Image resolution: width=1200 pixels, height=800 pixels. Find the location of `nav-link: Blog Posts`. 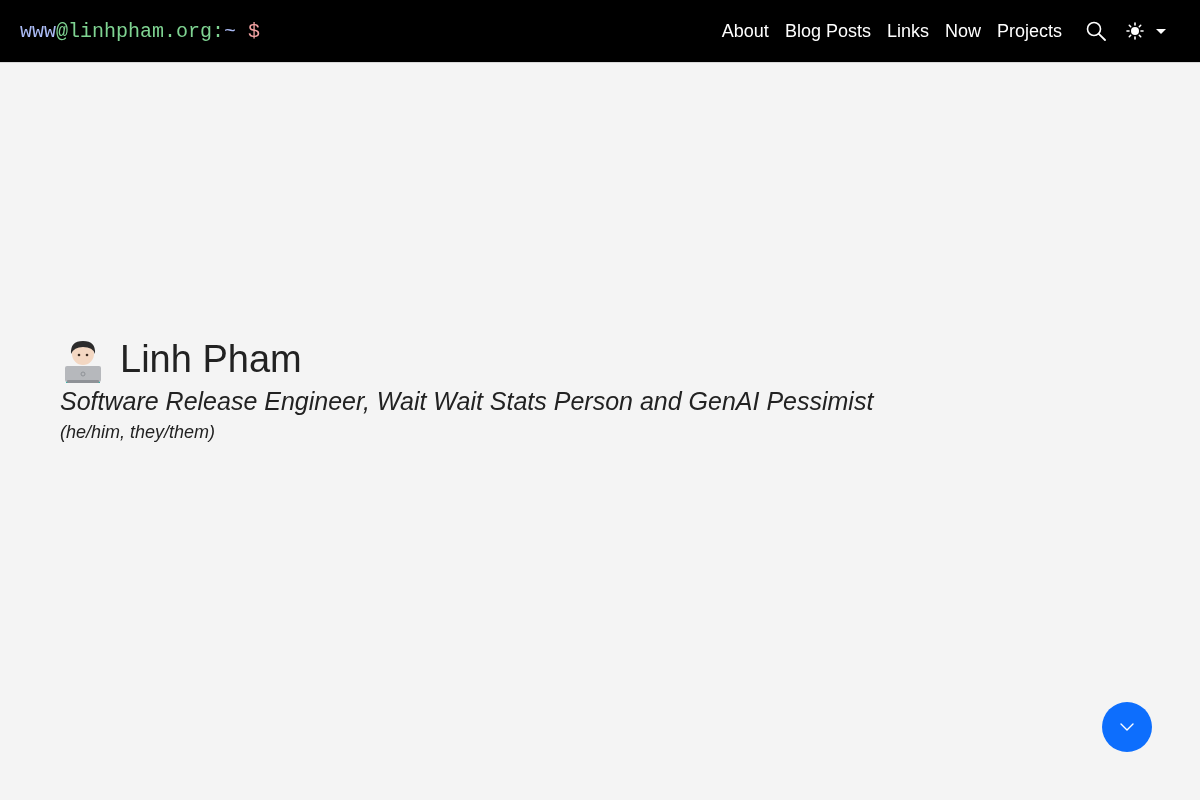

nav-link: Blog Posts is located at coordinates (827, 31).